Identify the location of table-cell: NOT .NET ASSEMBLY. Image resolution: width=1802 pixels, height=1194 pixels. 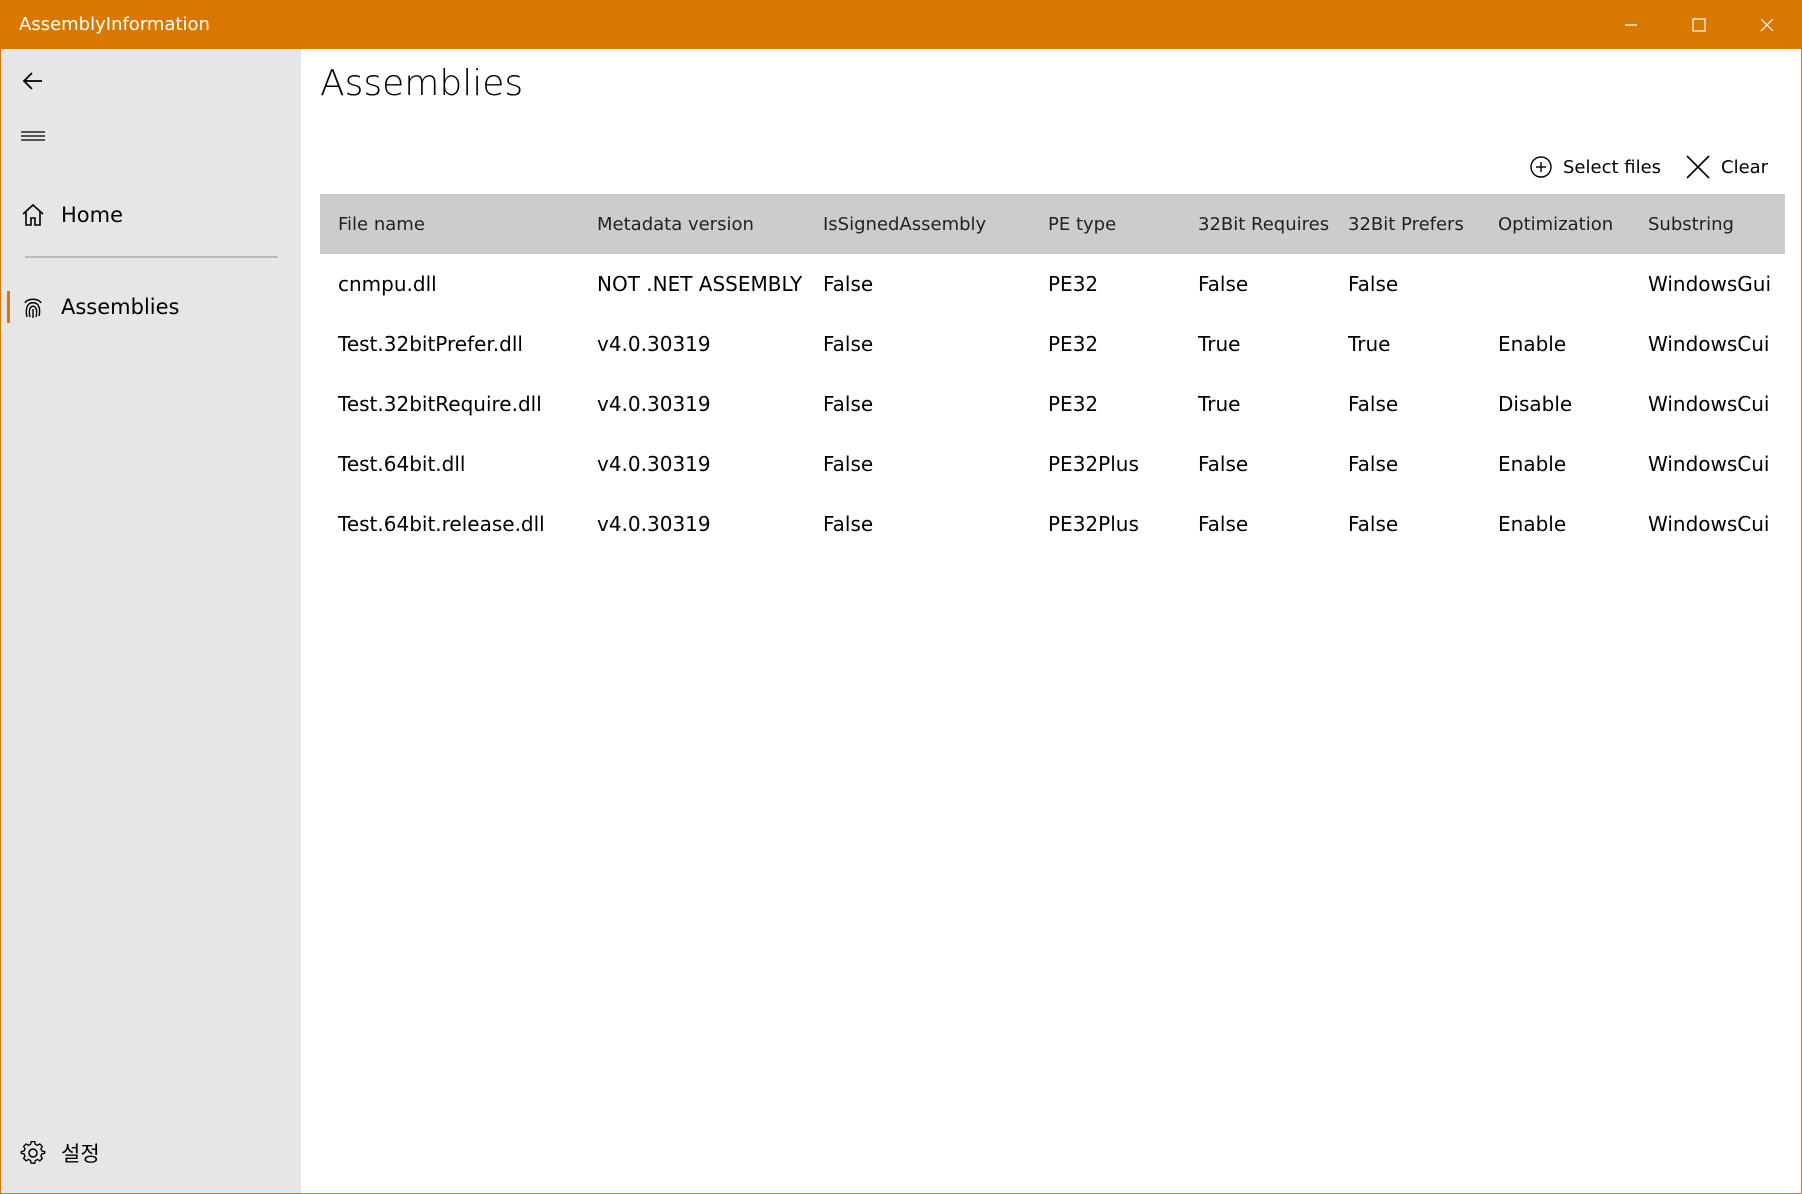
(700, 284).